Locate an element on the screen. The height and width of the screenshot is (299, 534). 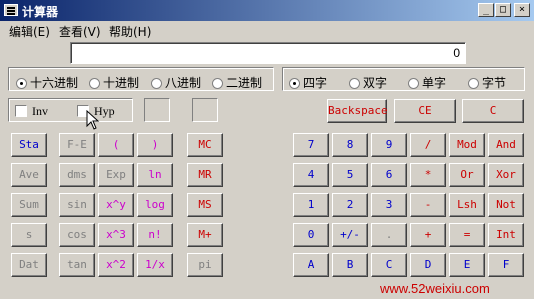
radio-hex: 十六进制 is located at coordinates (47, 82).